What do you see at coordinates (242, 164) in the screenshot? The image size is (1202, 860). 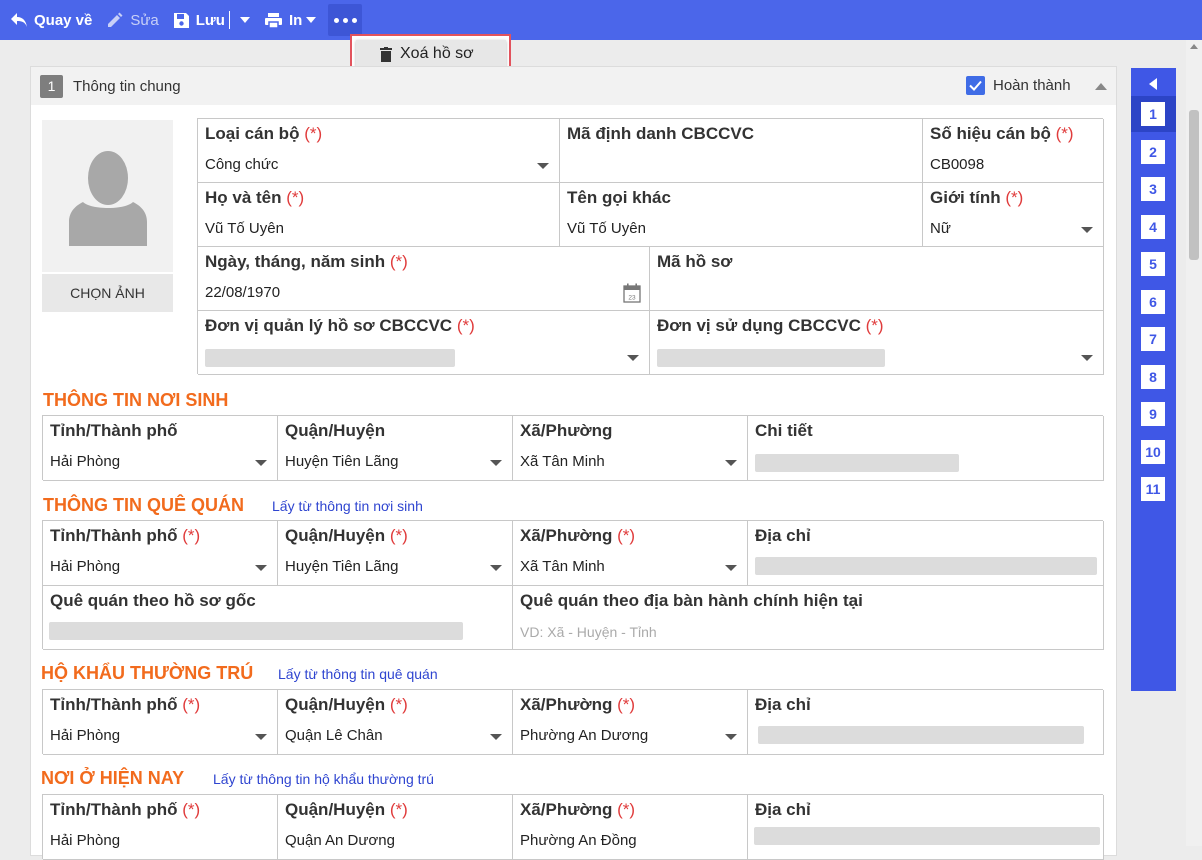 I see `field-value: Công chức` at bounding box center [242, 164].